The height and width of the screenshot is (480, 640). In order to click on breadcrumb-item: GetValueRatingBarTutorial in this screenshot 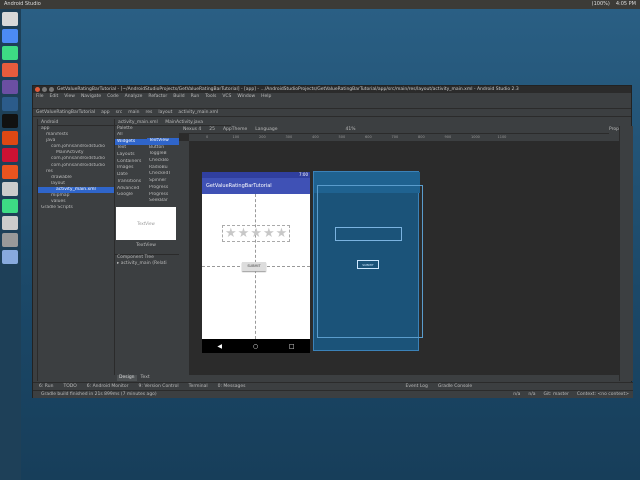, I will do `click(65, 112)`.